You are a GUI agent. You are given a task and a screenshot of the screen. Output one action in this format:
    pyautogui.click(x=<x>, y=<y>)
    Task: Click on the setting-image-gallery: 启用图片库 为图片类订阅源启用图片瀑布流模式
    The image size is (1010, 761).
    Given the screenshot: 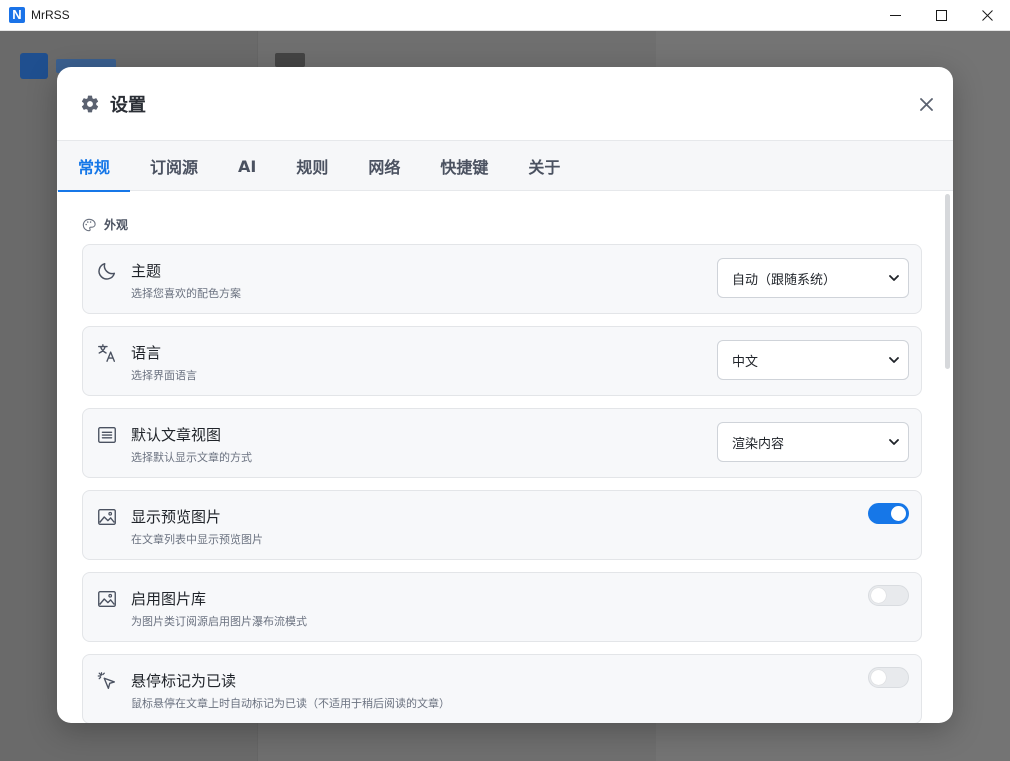 What is the action you would take?
    pyautogui.click(x=502, y=607)
    